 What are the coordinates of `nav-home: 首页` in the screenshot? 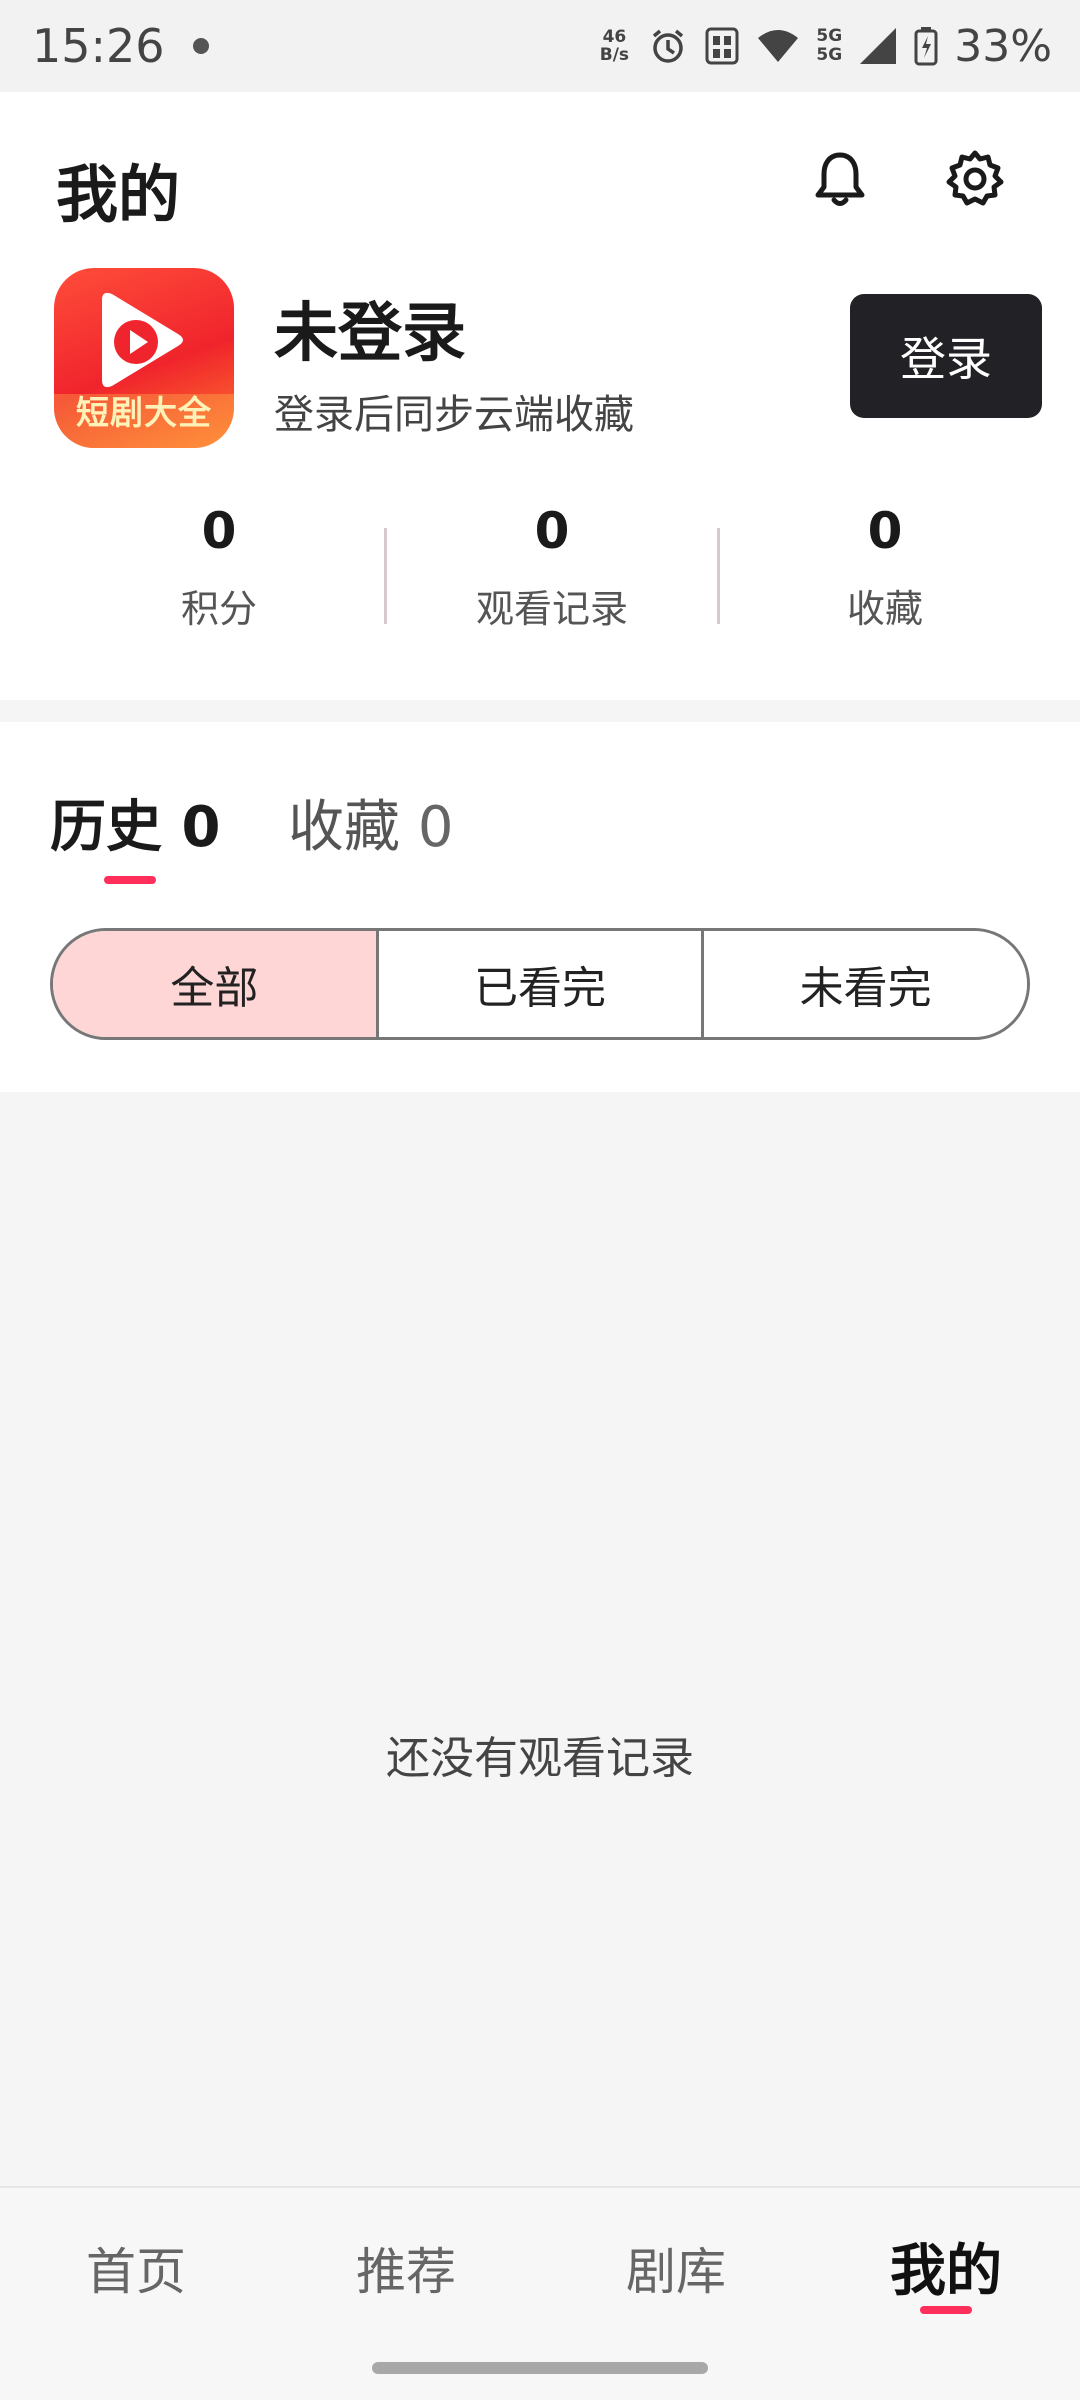 It's located at (136, 2268).